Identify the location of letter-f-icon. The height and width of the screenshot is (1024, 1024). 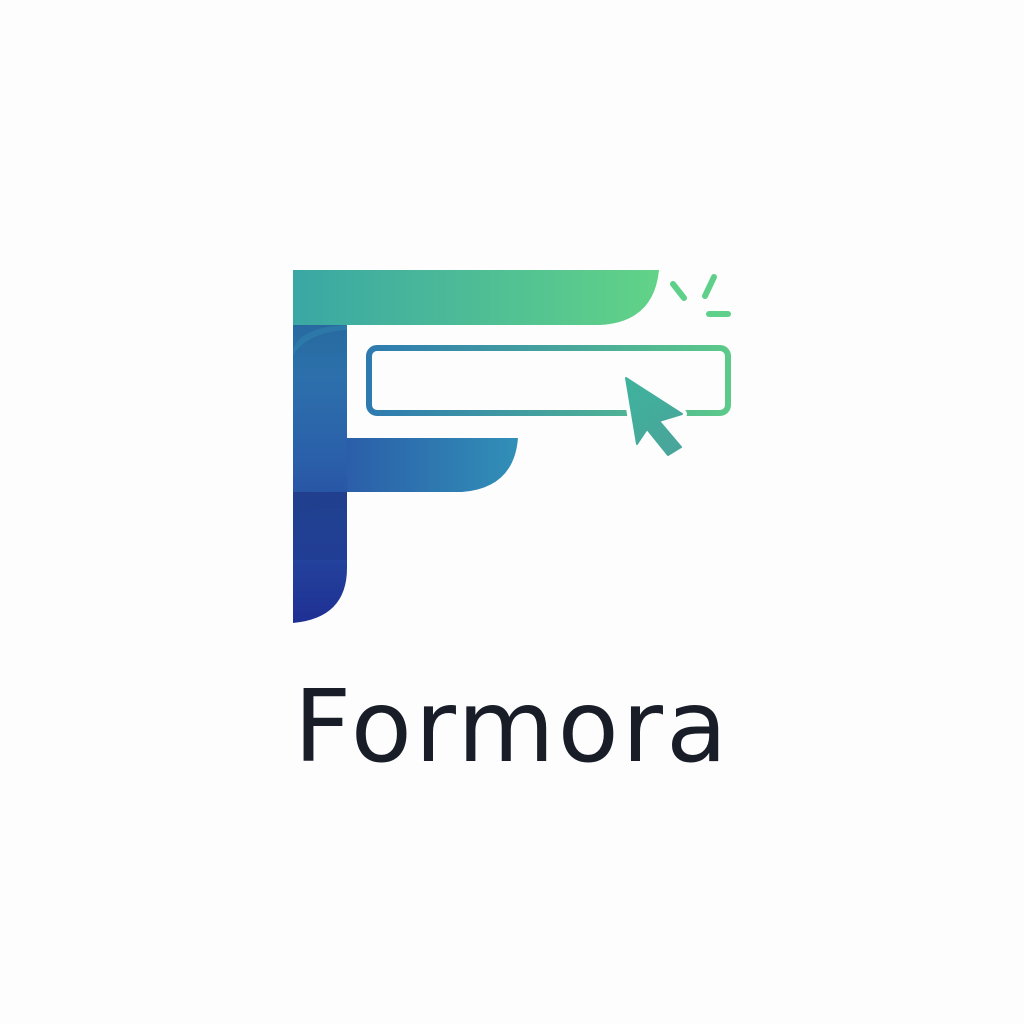
(476, 446).